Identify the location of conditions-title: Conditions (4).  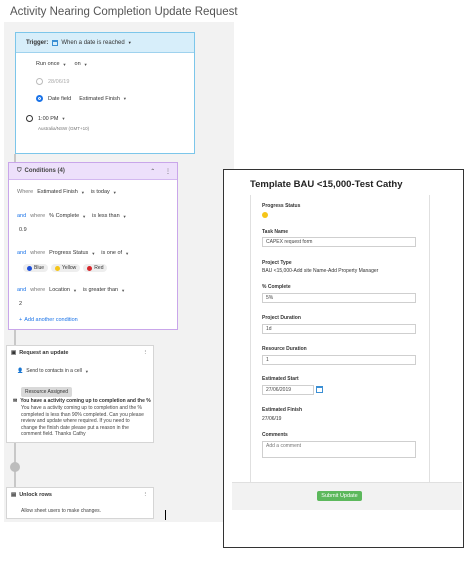
(44, 171).